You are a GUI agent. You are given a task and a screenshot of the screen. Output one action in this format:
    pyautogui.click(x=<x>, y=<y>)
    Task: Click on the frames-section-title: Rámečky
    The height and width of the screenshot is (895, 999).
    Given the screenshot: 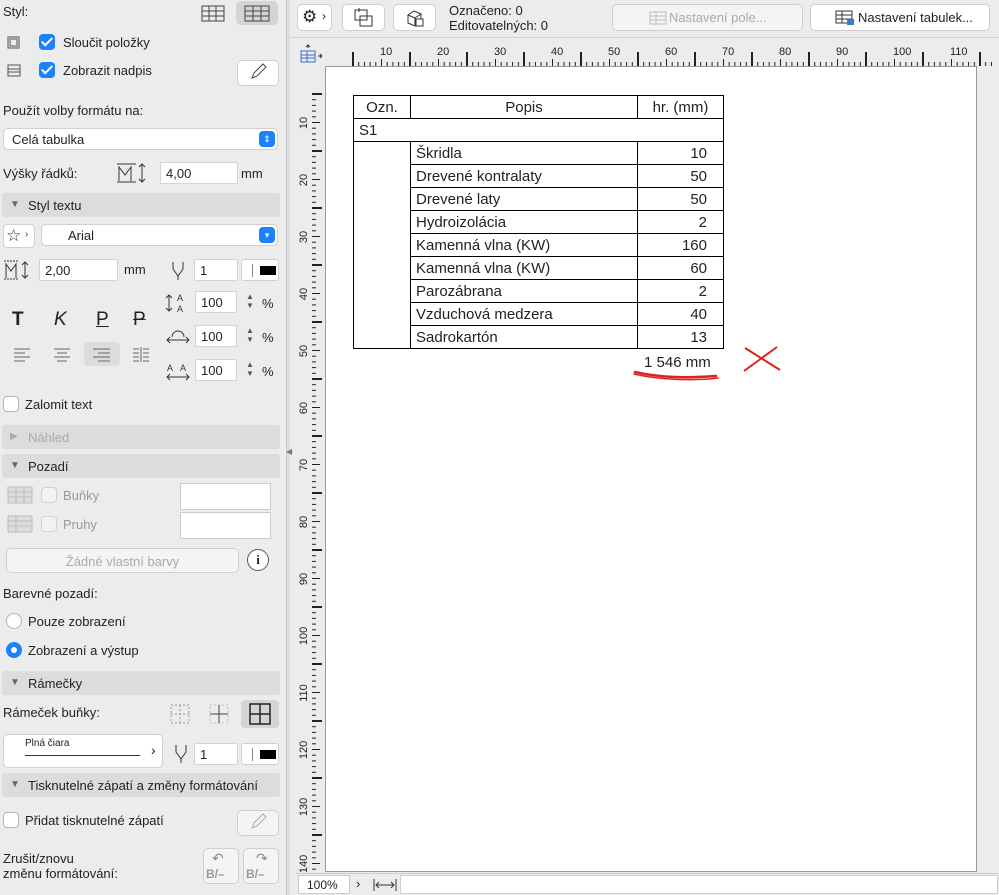 What is the action you would take?
    pyautogui.click(x=55, y=683)
    